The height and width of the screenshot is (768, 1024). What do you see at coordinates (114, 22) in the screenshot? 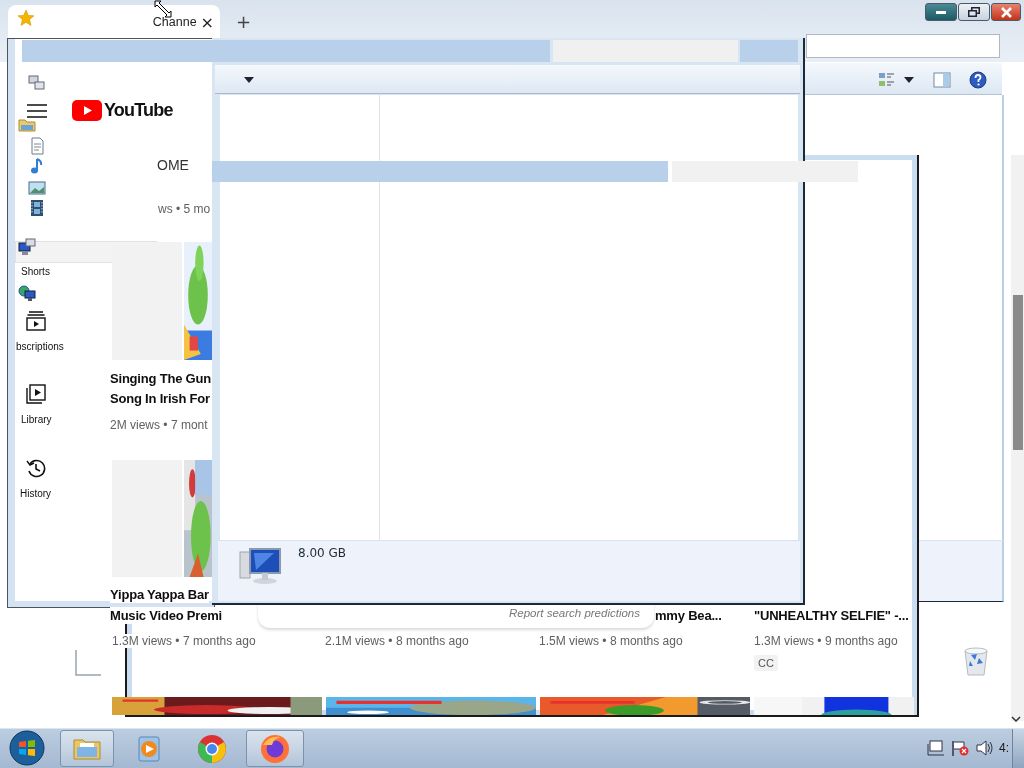
I see `browser-tab: Channe ×` at bounding box center [114, 22].